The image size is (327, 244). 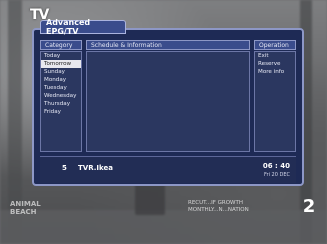 I want to click on category-item-6: Thursday, so click(x=61, y=104).